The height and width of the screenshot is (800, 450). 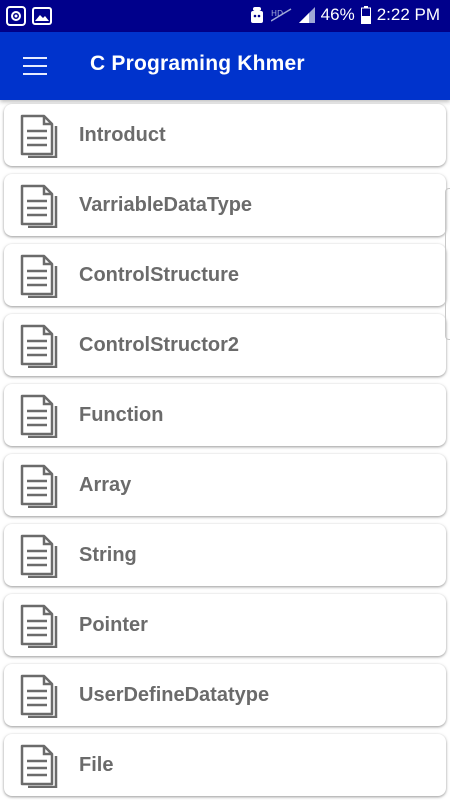 What do you see at coordinates (225, 555) in the screenshot?
I see `list-item-string: String` at bounding box center [225, 555].